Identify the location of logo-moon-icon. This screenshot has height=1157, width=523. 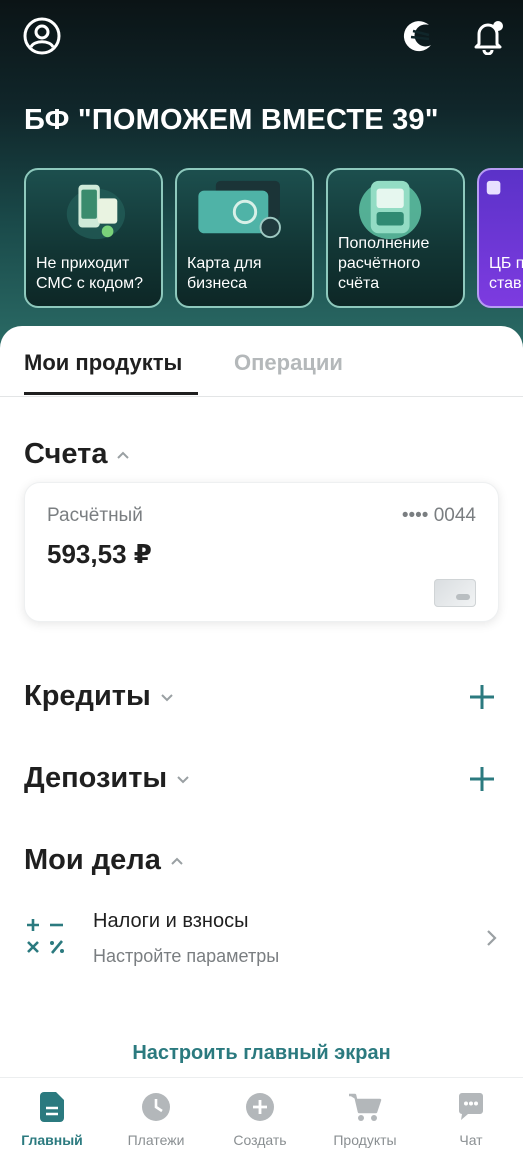
(418, 38).